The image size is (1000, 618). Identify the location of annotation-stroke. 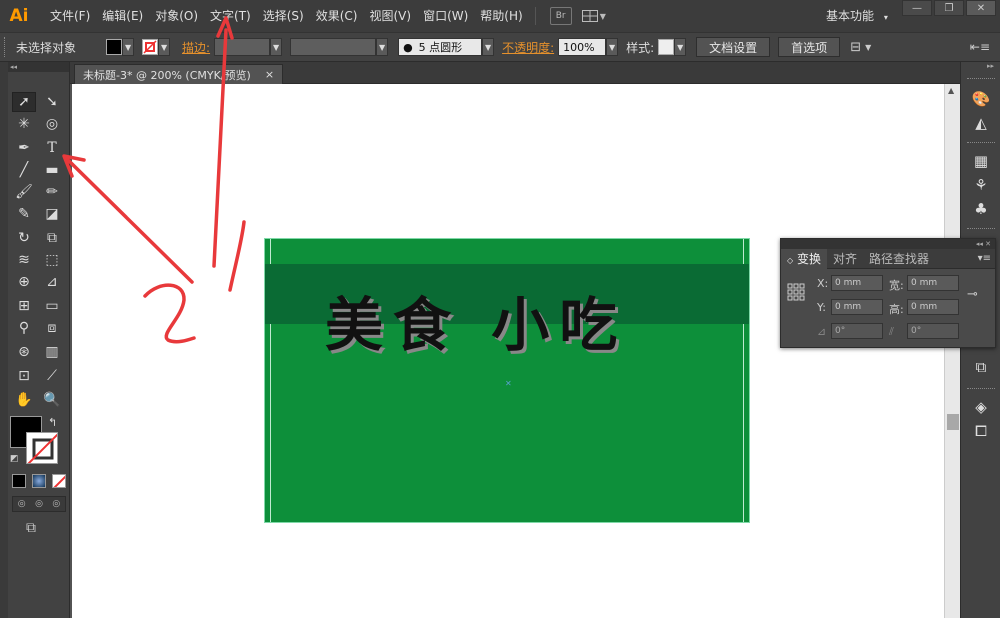
(237, 256).